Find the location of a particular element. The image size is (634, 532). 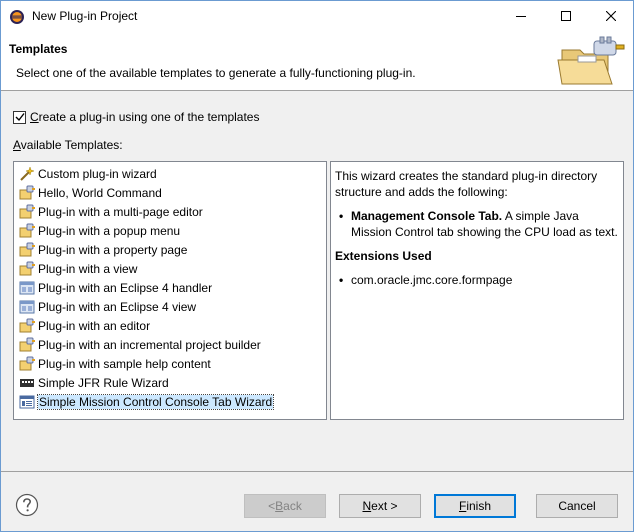

template-item: Plug-in with a property page is located at coordinates (103, 250).